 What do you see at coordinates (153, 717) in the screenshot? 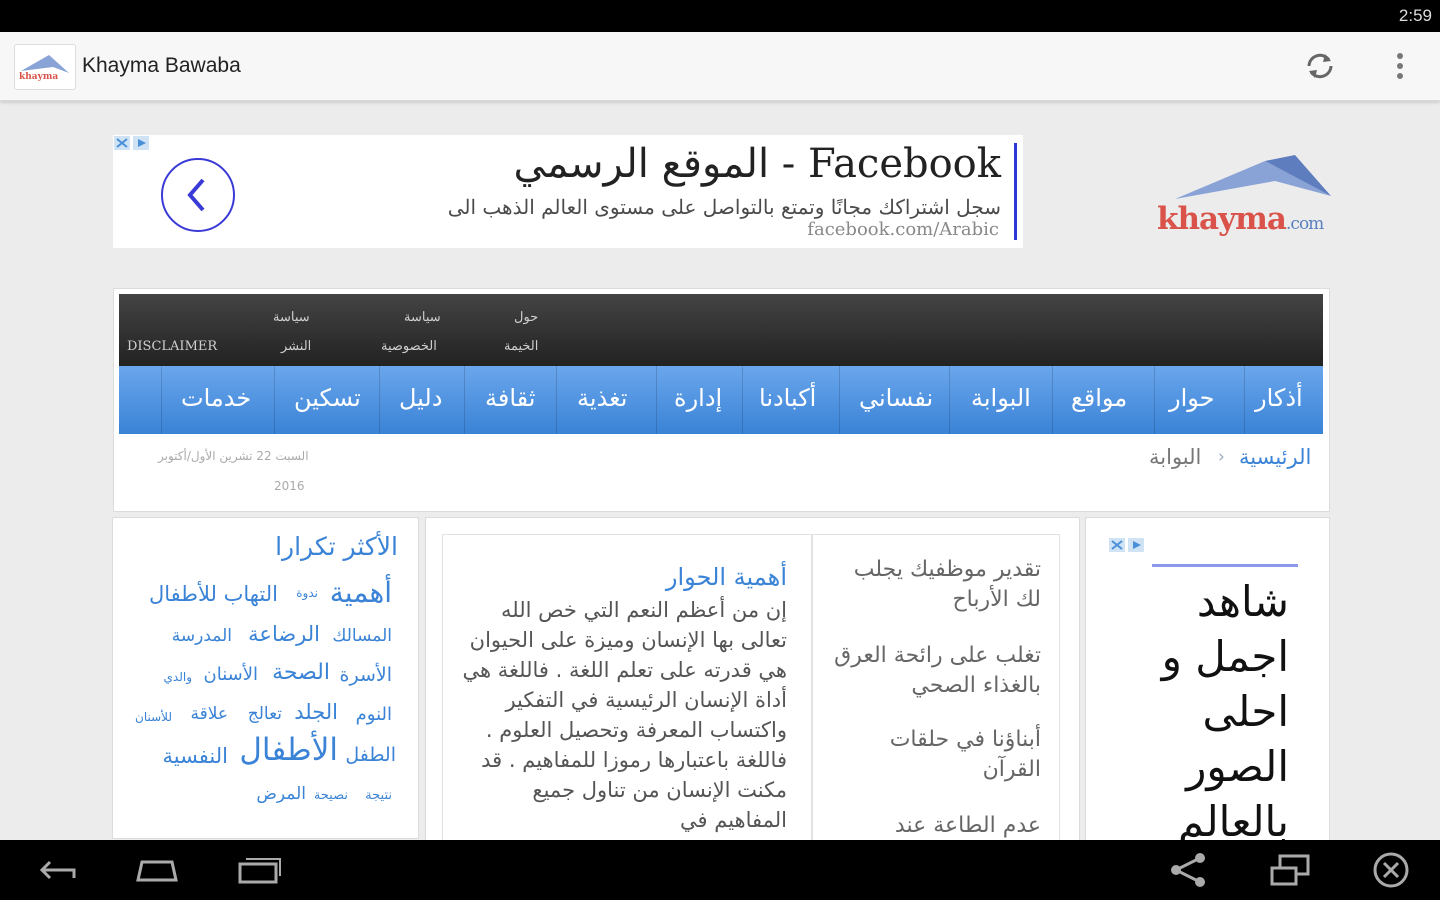
I see `tag-link: للأسنان` at bounding box center [153, 717].